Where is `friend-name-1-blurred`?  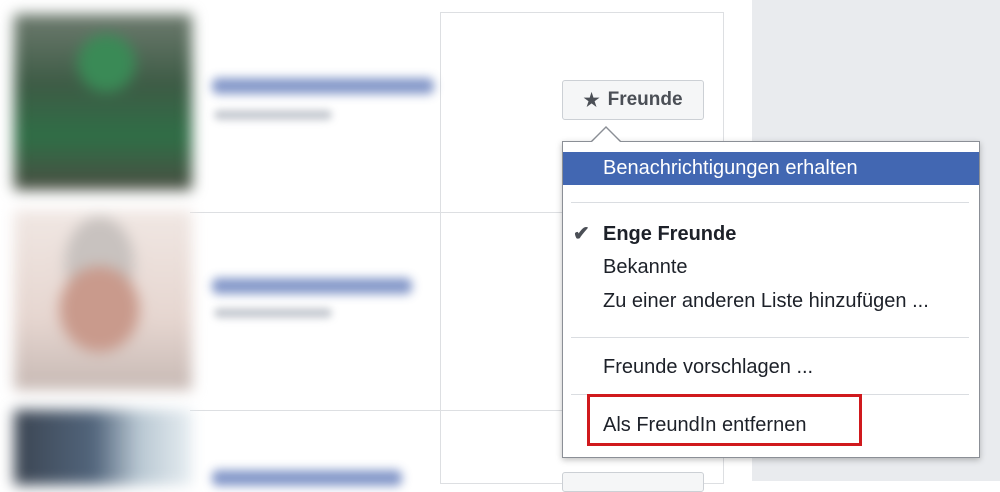
friend-name-1-blurred is located at coordinates (323, 86).